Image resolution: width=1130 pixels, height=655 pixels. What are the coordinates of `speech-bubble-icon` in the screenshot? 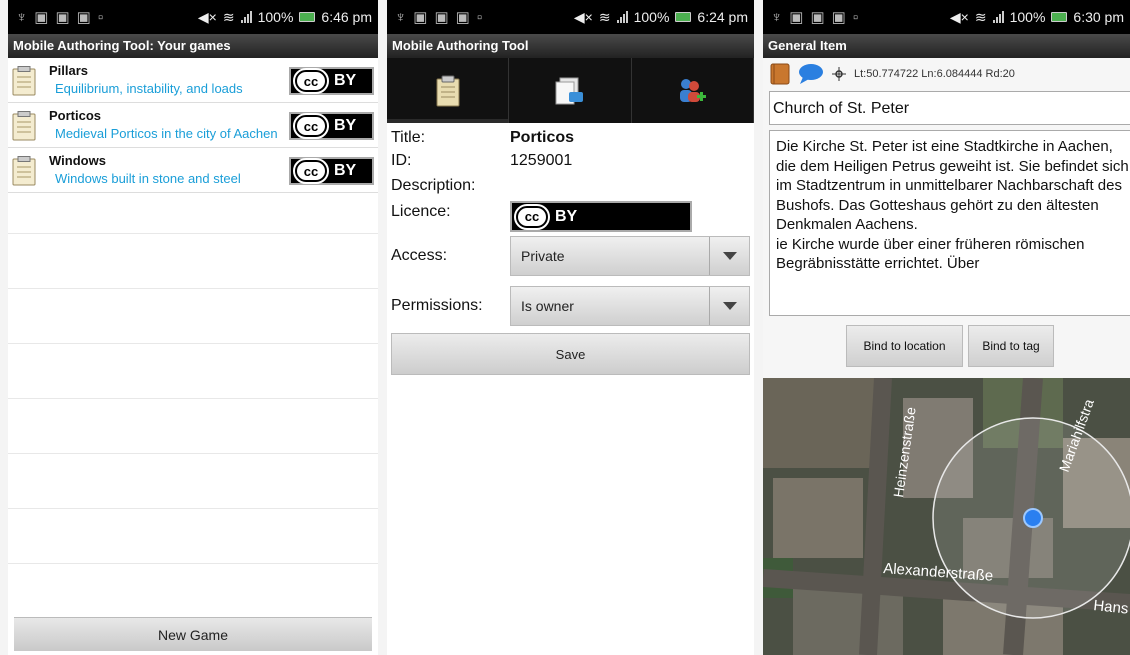 It's located at (811, 74).